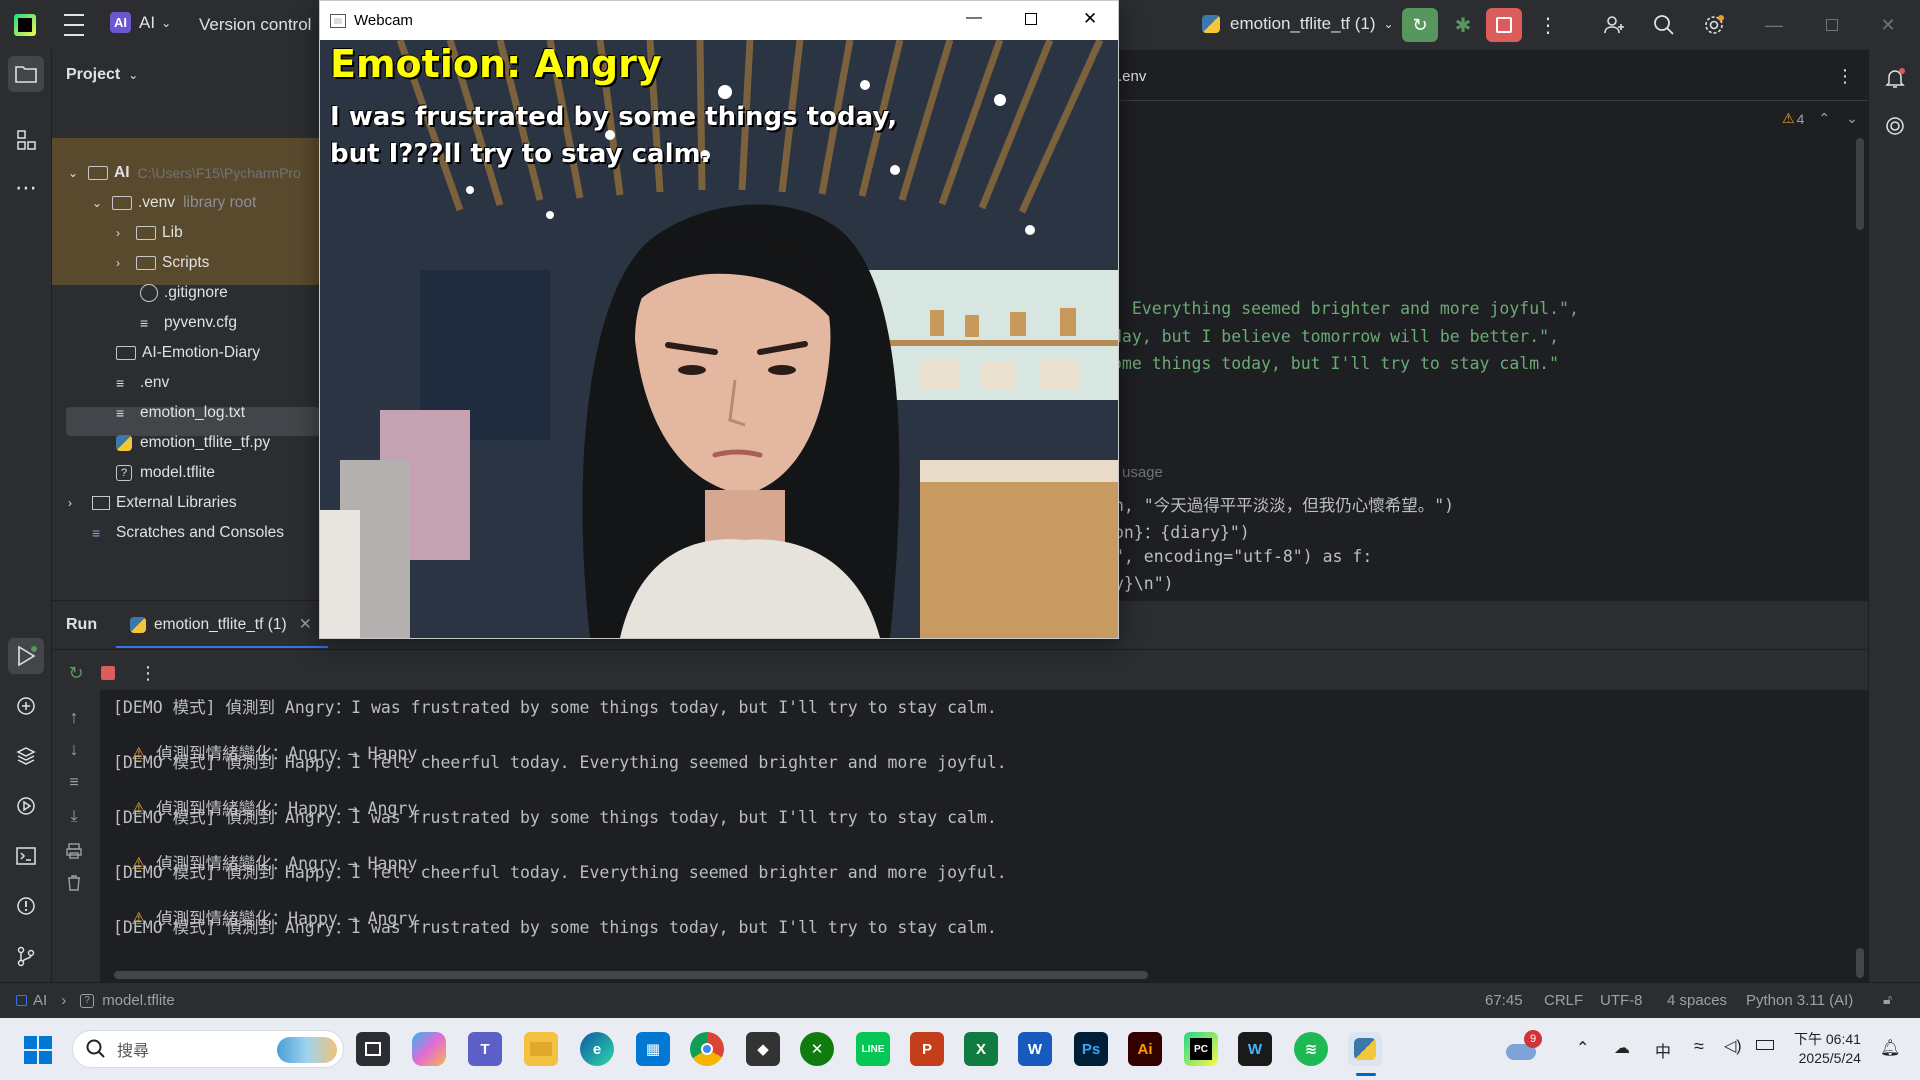 This screenshot has height=1080, width=1920. I want to click on problems-icon, so click(26, 906).